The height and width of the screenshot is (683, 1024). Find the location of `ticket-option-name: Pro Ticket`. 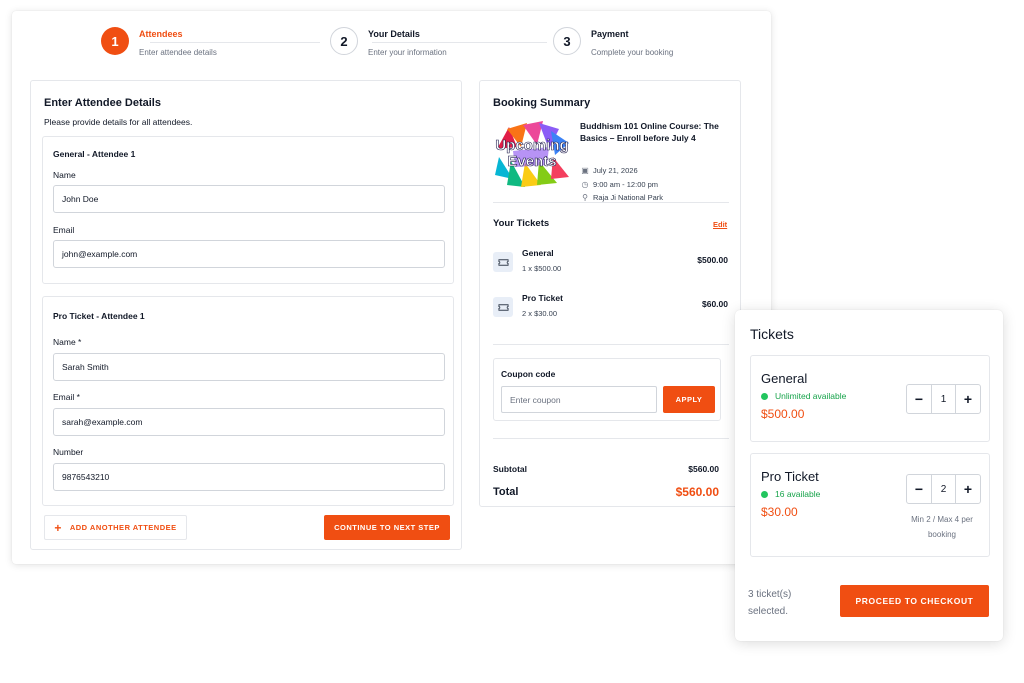

ticket-option-name: Pro Ticket is located at coordinates (790, 476).